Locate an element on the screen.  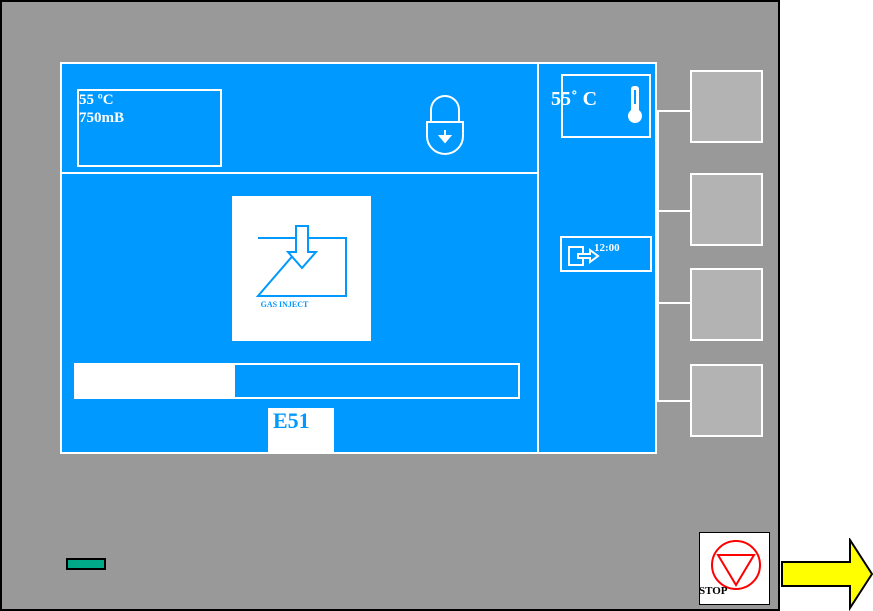
status-temperature: 55 ºC is located at coordinates (96, 100).